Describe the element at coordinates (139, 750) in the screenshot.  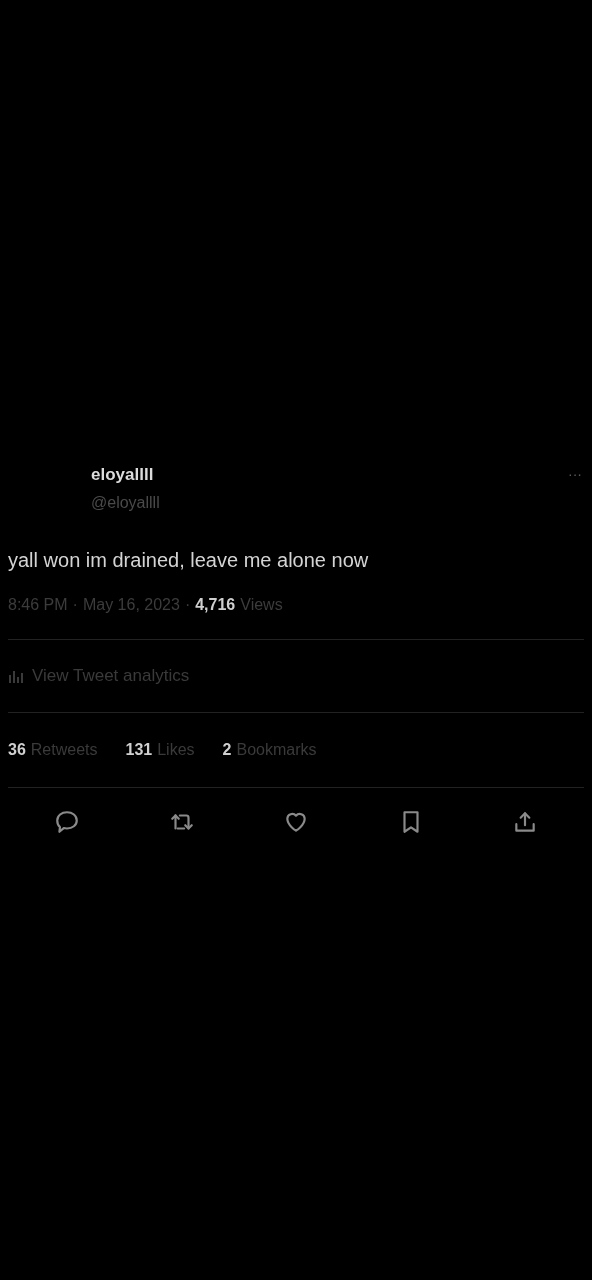
I see `stat-count: 131` at that location.